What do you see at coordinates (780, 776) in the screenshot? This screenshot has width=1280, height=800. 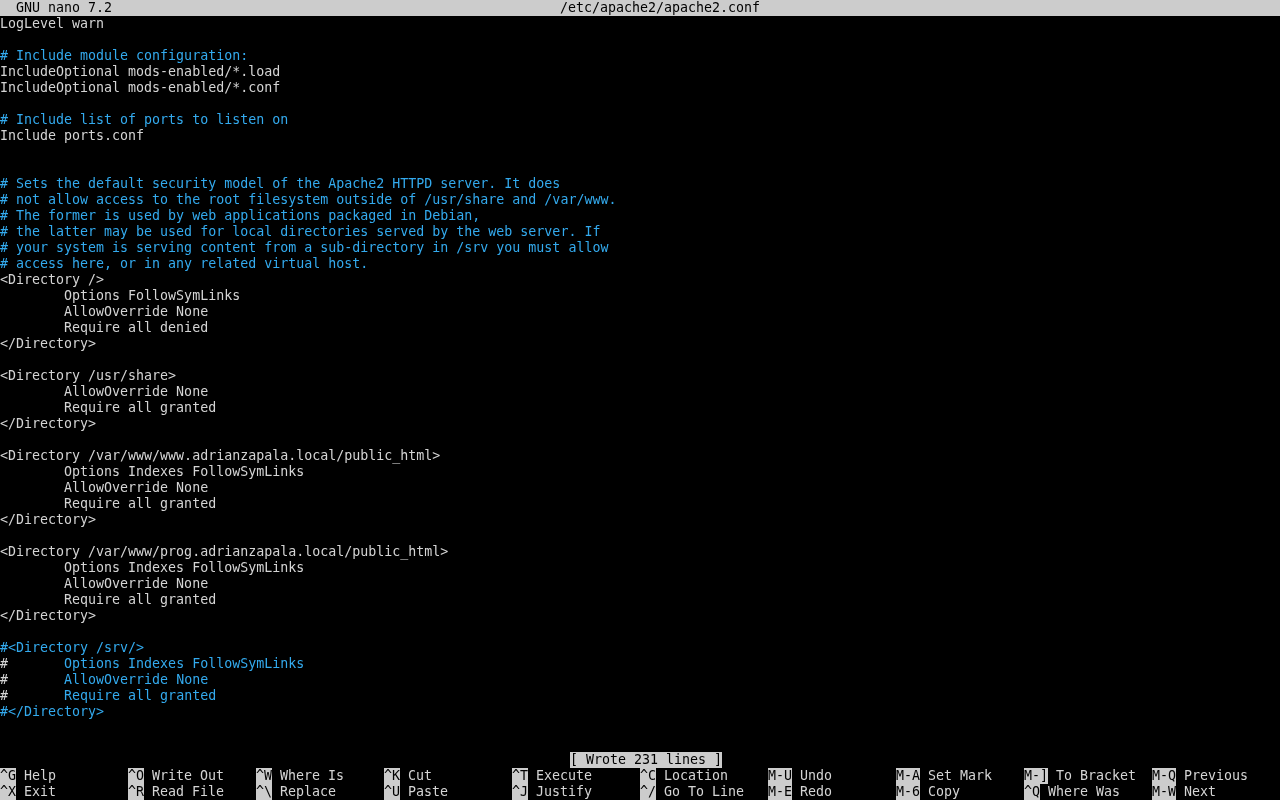 I see `shortcut-key: M-U` at bounding box center [780, 776].